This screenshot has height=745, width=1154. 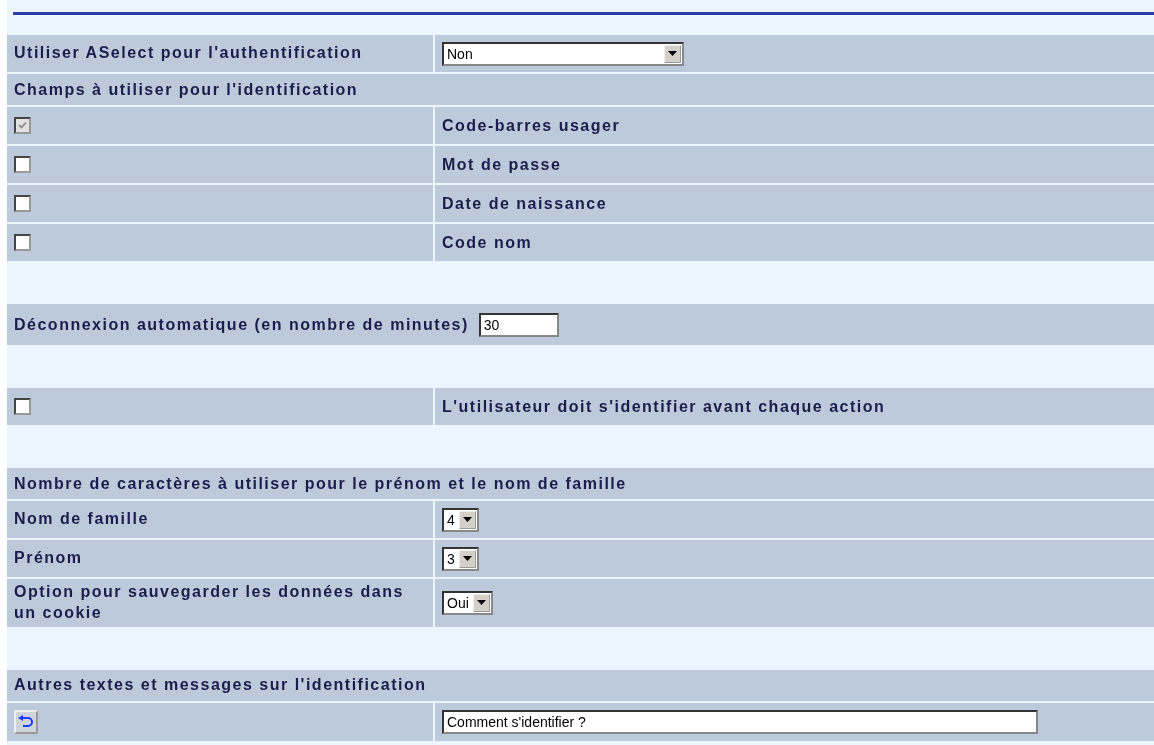 What do you see at coordinates (48, 558) in the screenshot?
I see `field-label: Prénom` at bounding box center [48, 558].